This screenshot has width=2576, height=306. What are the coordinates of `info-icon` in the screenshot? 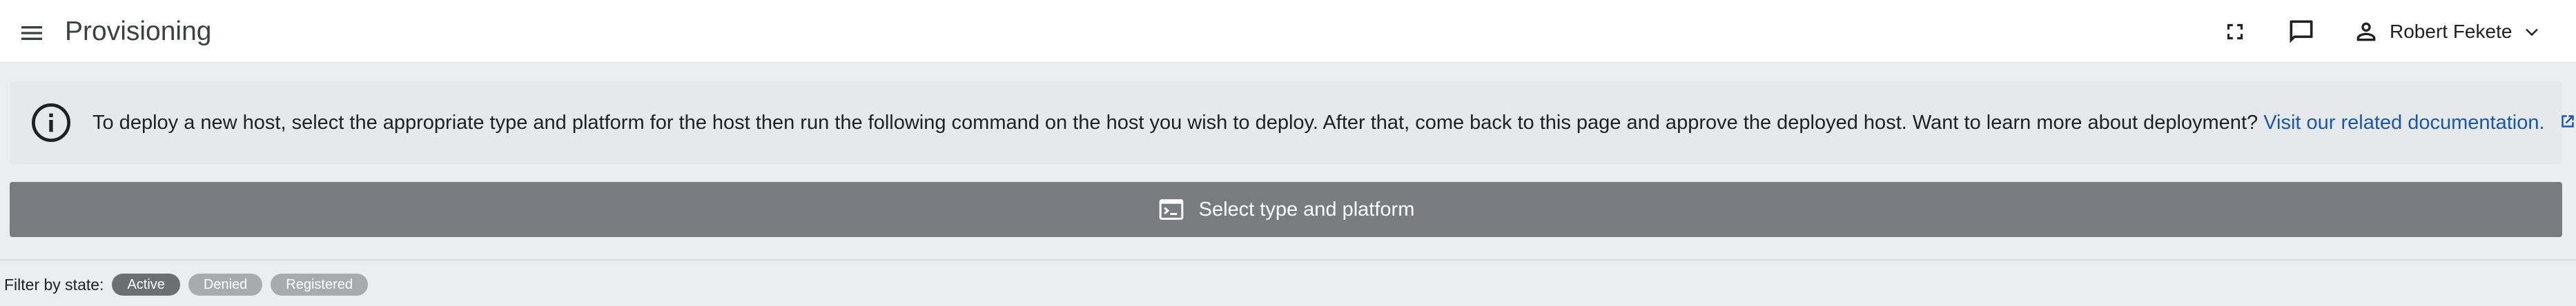 It's located at (51, 123).